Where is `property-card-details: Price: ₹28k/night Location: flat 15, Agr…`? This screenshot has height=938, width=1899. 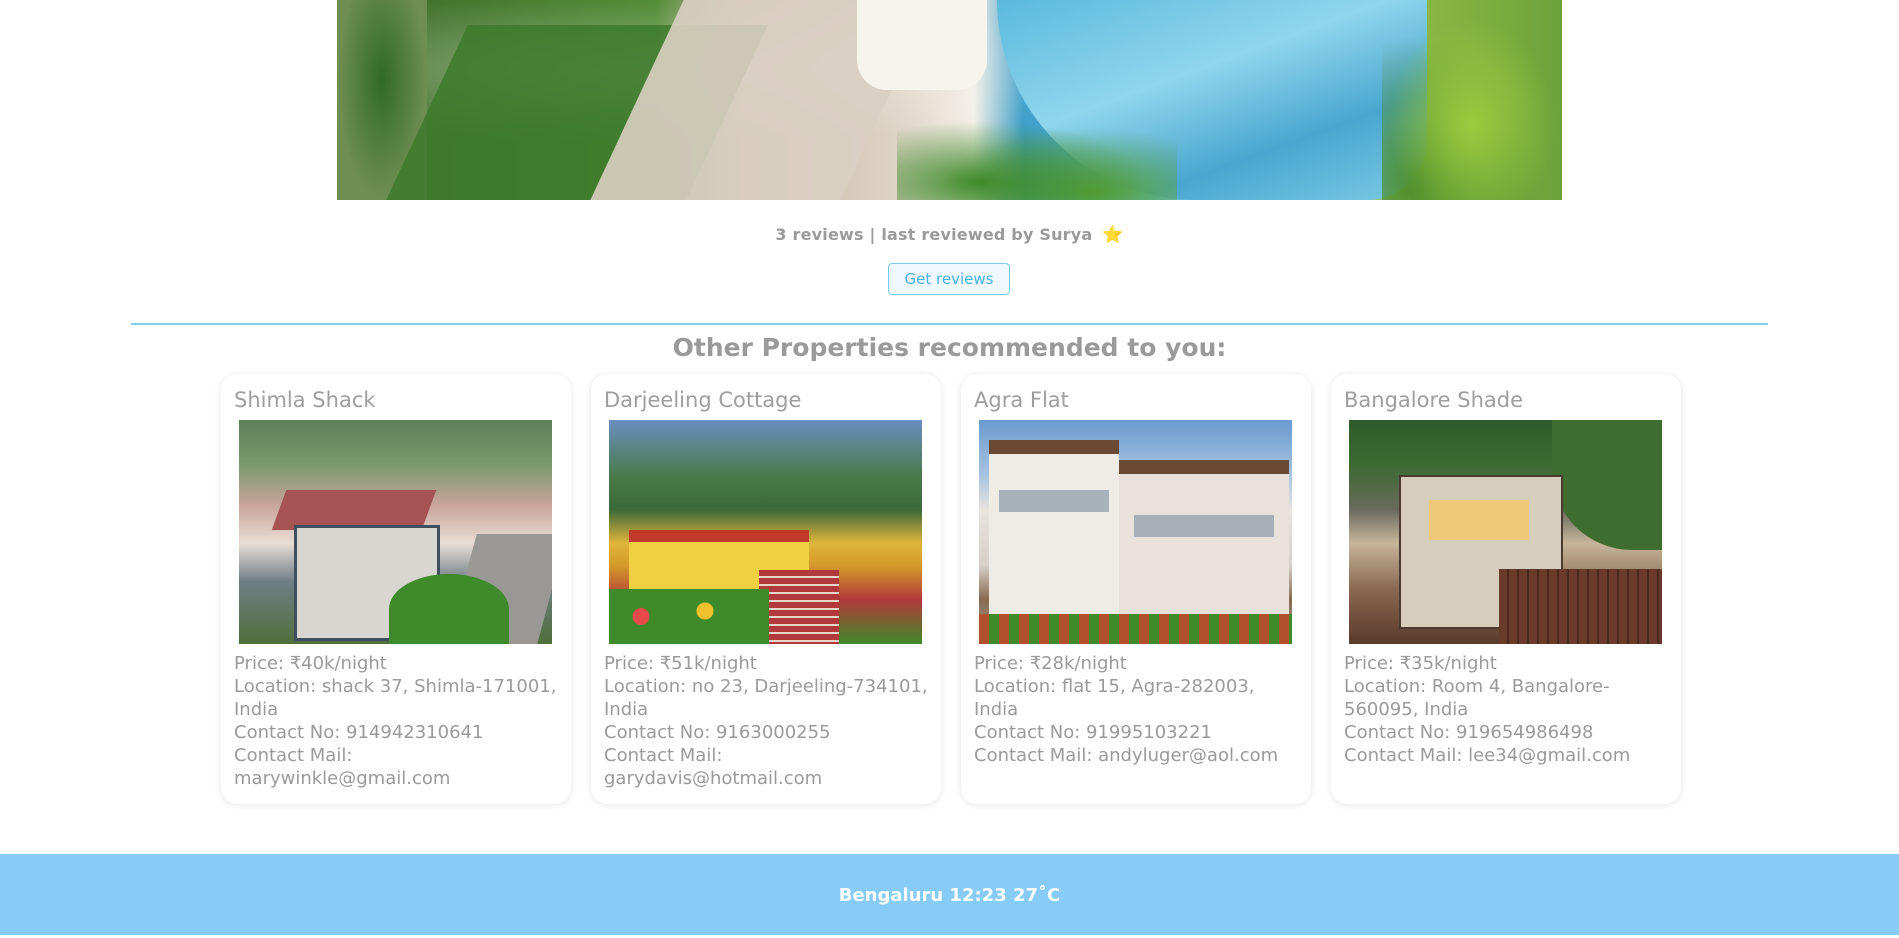
property-card-details: Price: ₹28k/night Location: flat 15, Agr… is located at coordinates (1136, 709).